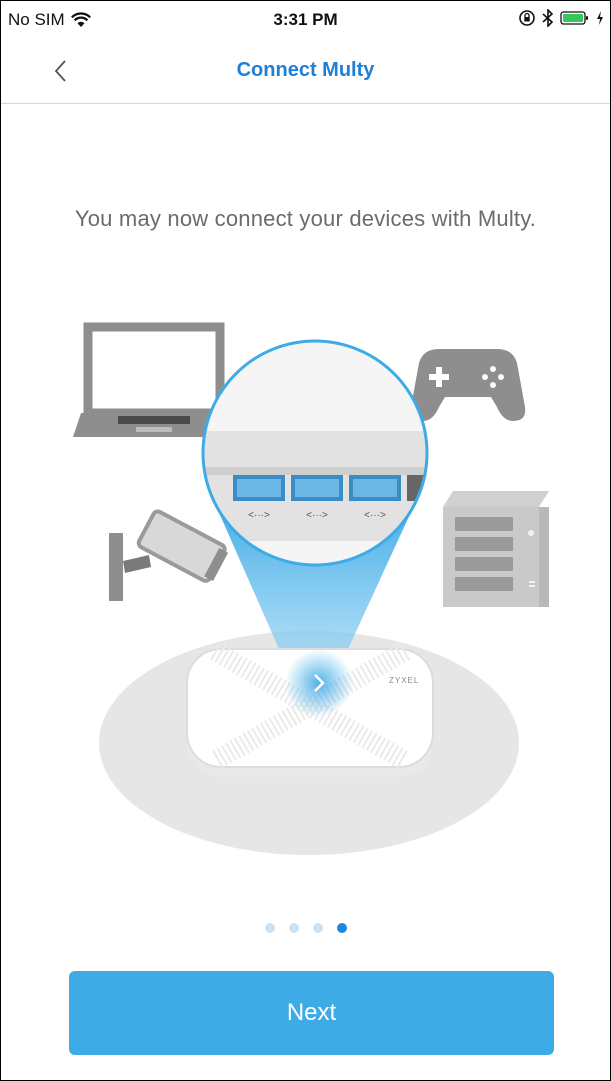  I want to click on port-label-2: <···>, so click(317, 515).